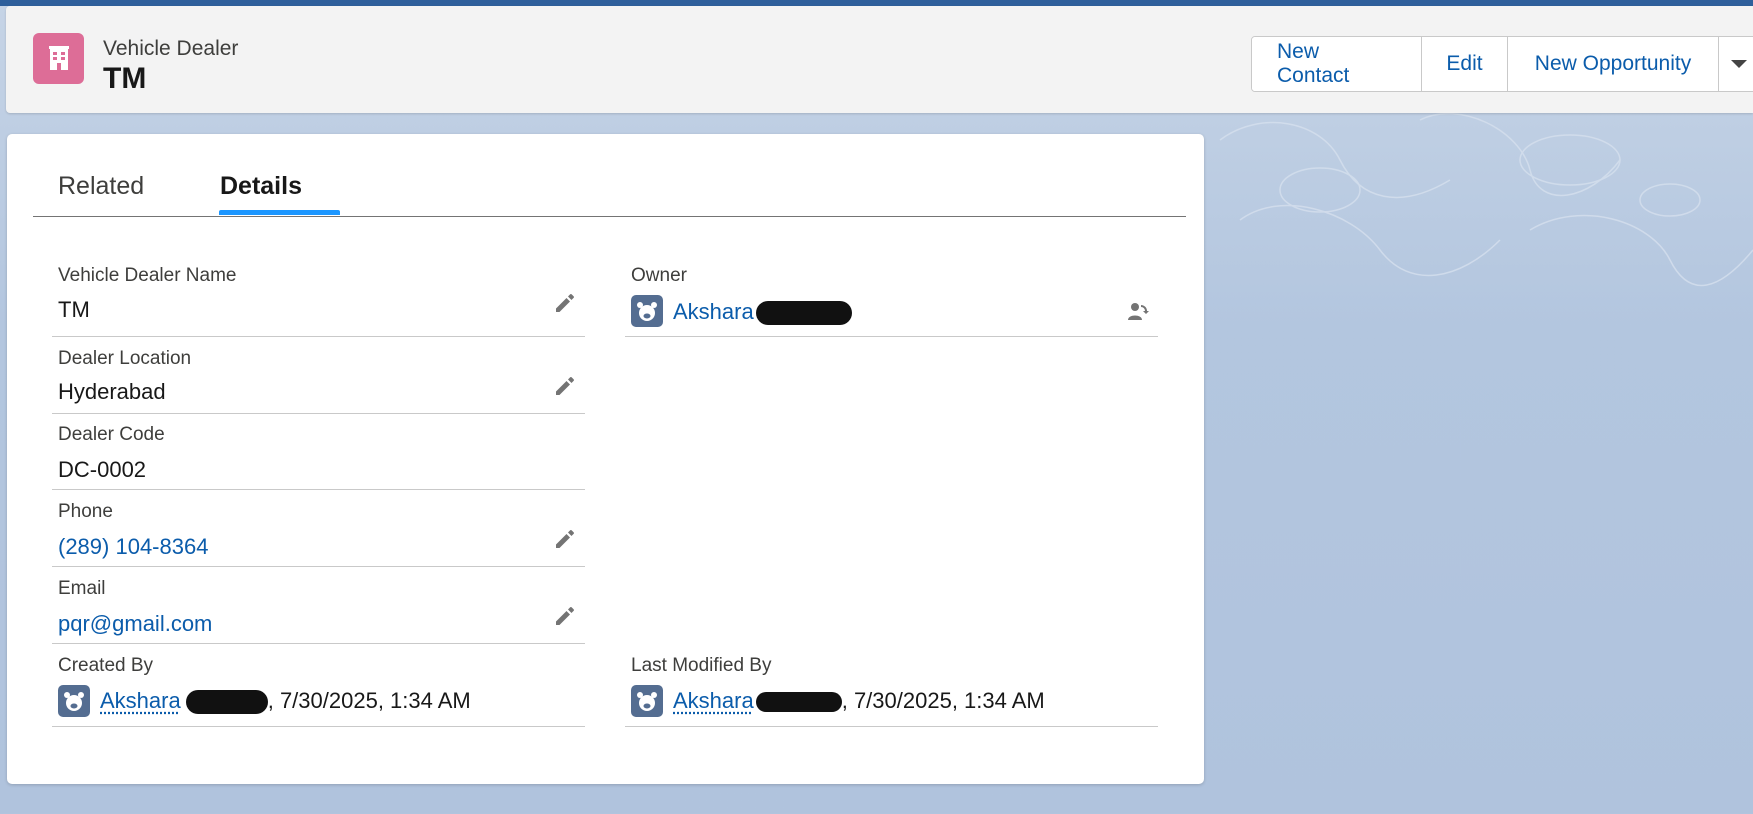 The height and width of the screenshot is (814, 1753). What do you see at coordinates (318, 301) in the screenshot?
I see `field-vehicle-dealer-name: Vehicle Dealer Name TM` at bounding box center [318, 301].